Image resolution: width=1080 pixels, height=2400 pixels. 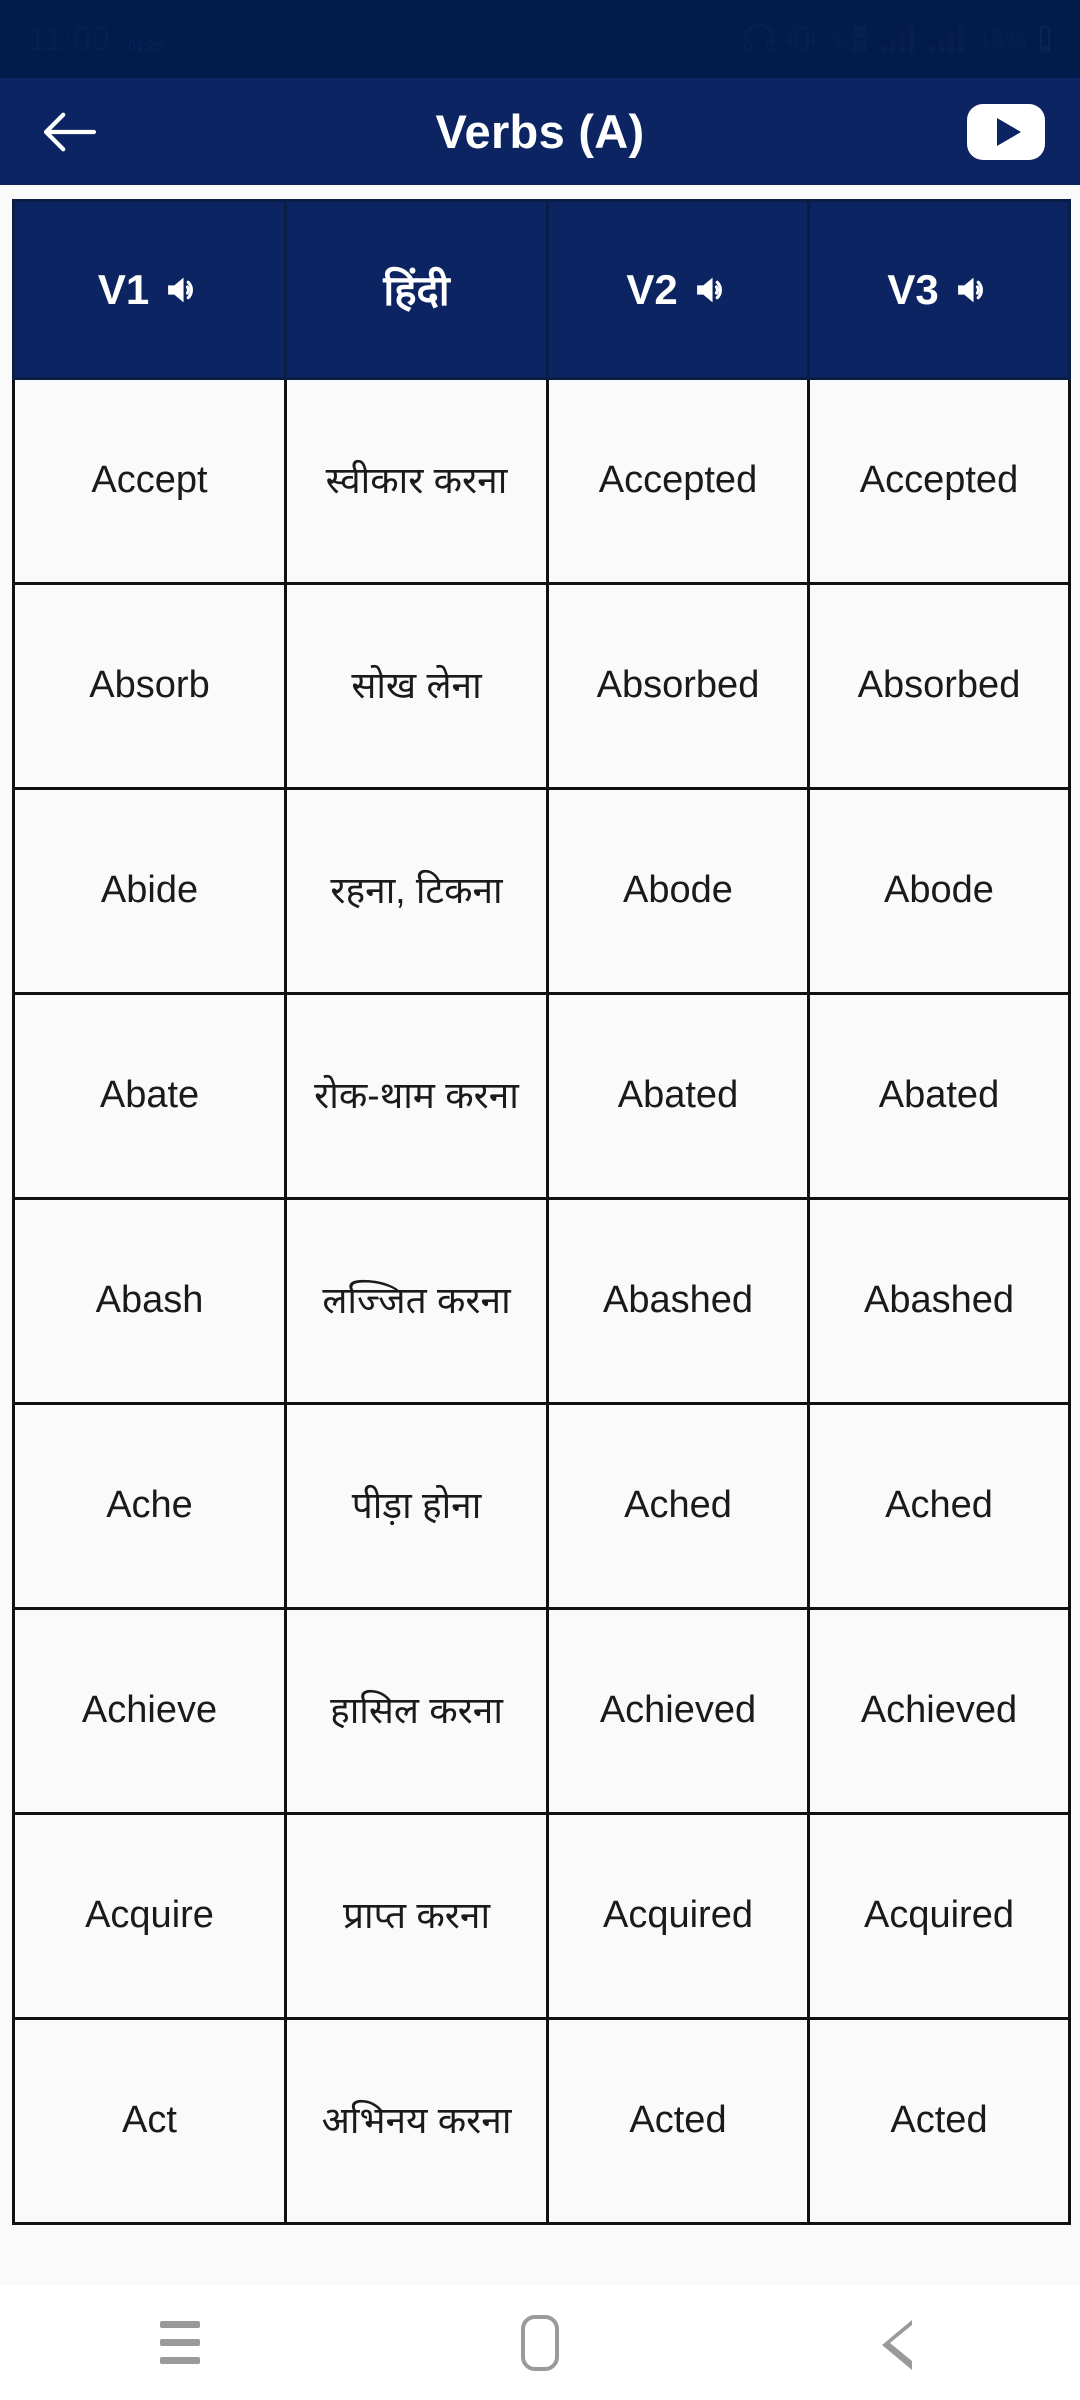 I want to click on cell-v2: Achieved, so click(x=678, y=1711).